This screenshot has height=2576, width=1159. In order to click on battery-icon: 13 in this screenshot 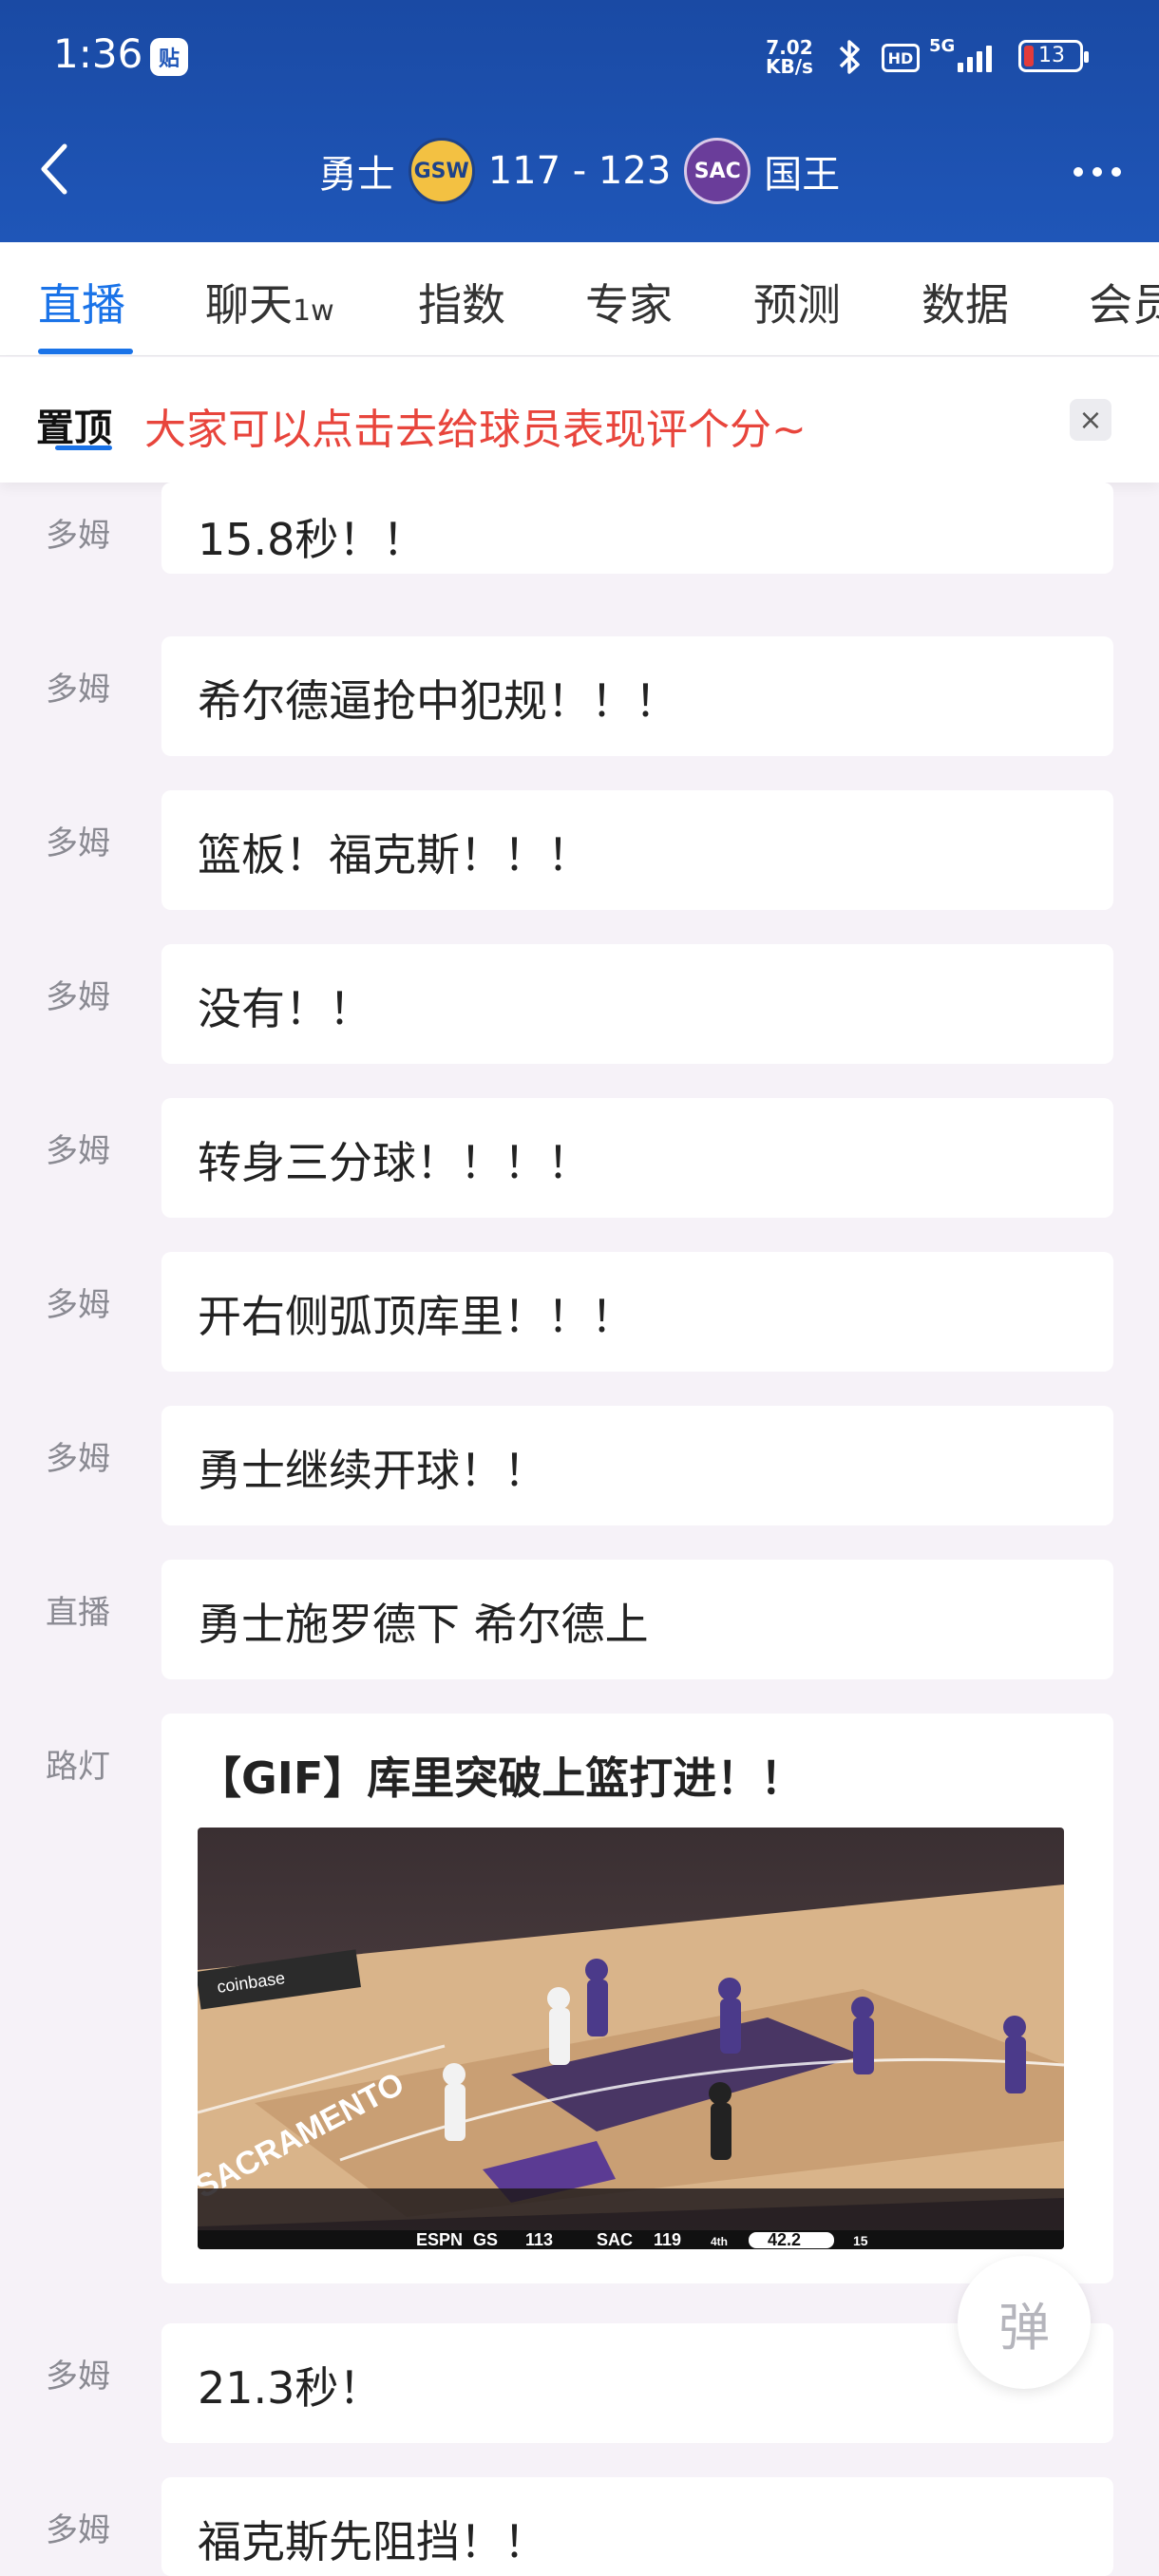, I will do `click(1053, 56)`.